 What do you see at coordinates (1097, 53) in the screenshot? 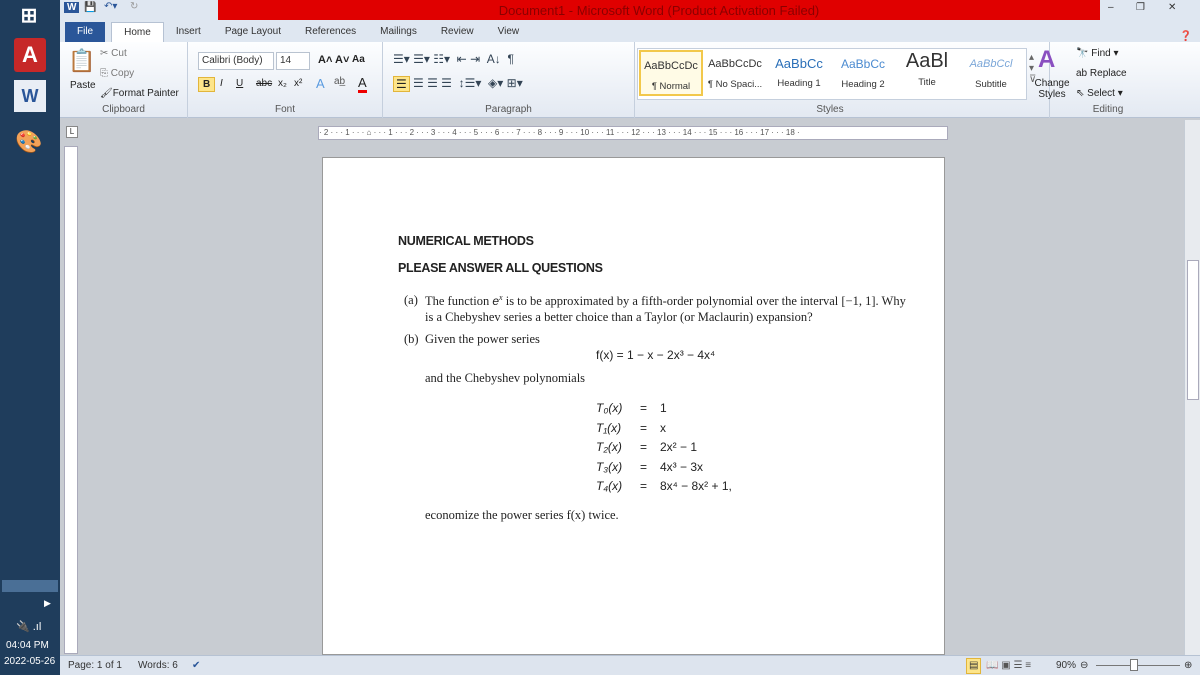
I see `find-button: 🔭 Find ▾` at bounding box center [1097, 53].